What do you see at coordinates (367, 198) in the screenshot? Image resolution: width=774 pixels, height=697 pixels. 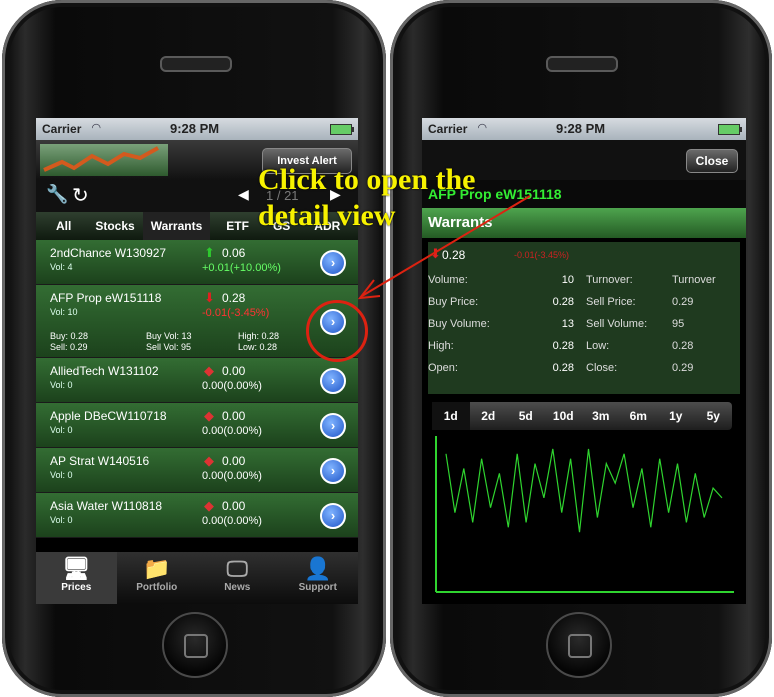 I see `annotation-callout: Click to open the detail view` at bounding box center [367, 198].